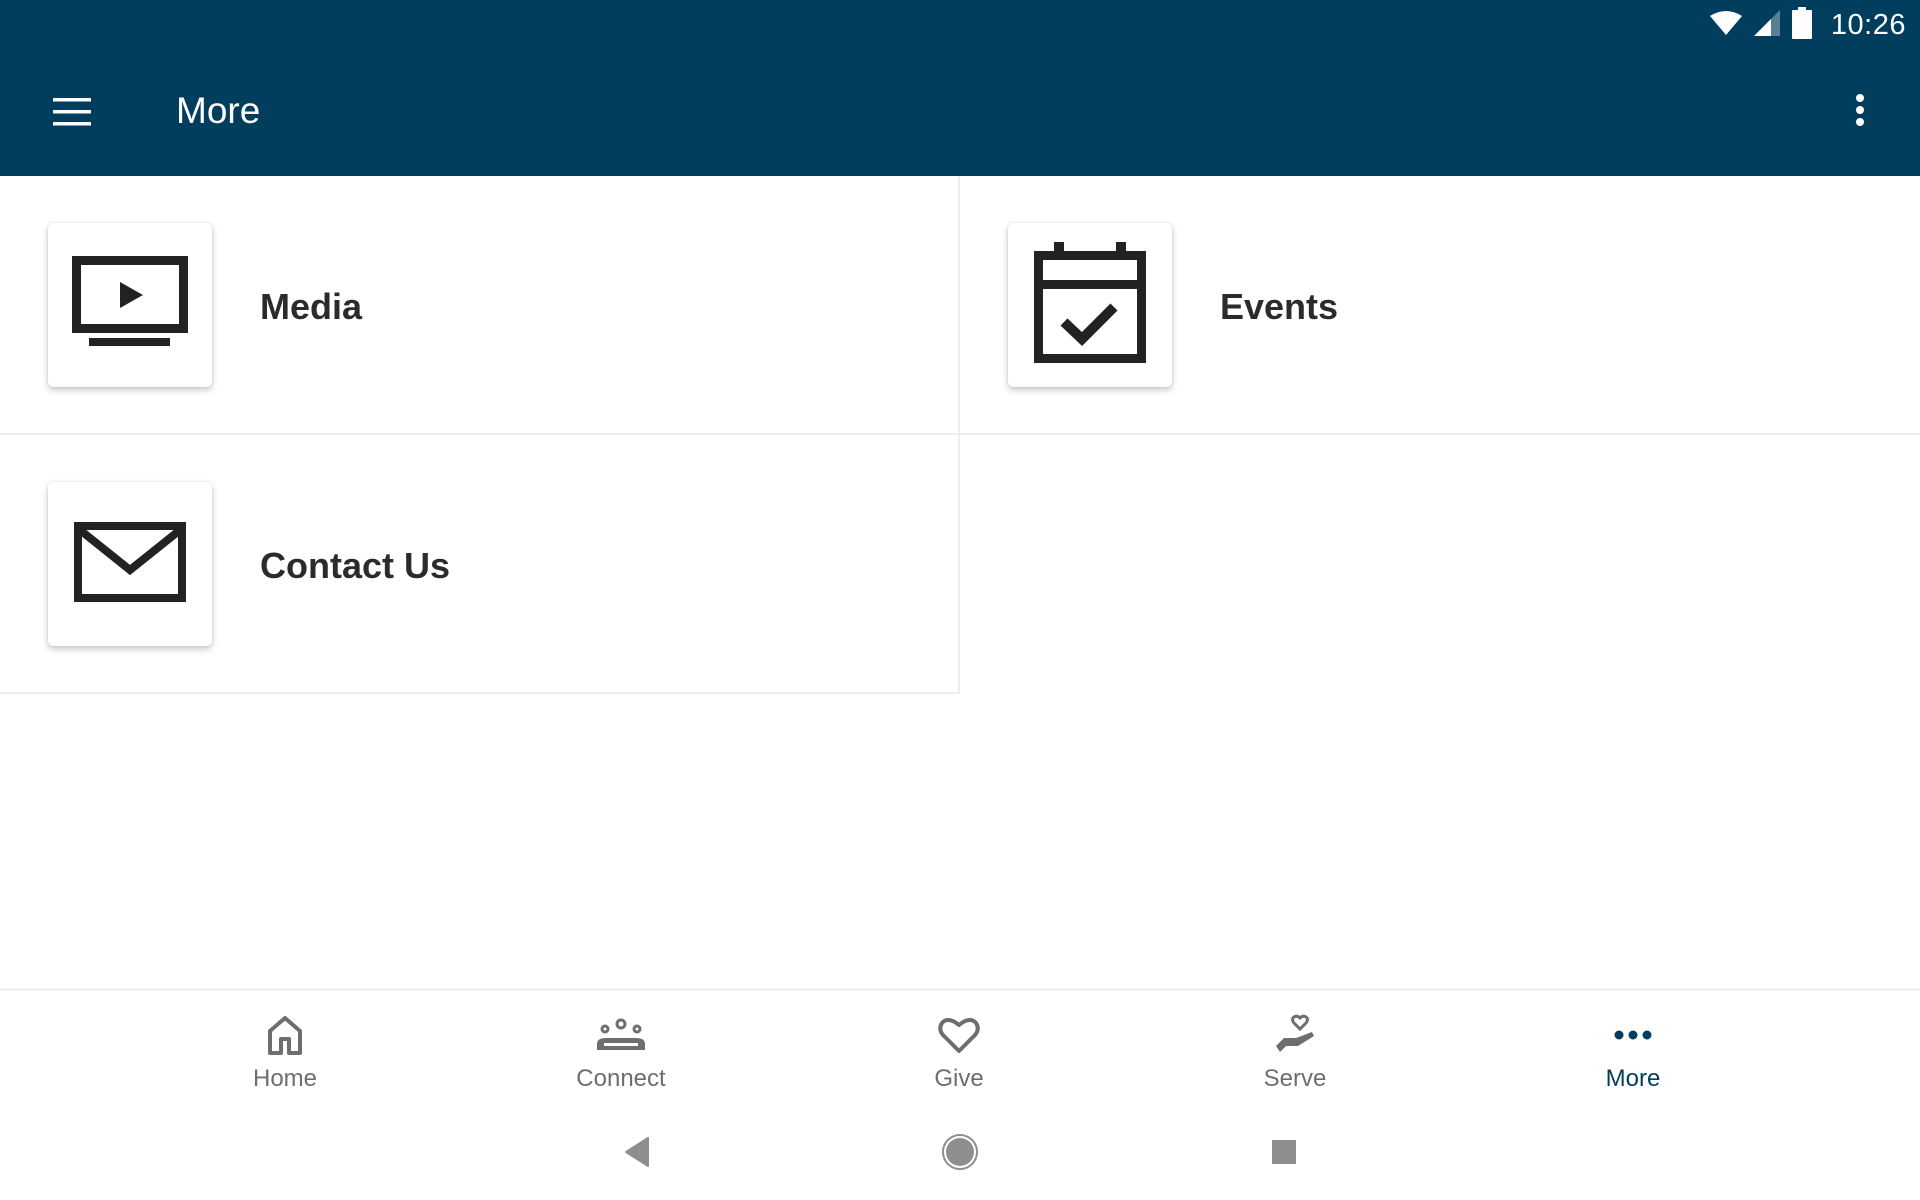  What do you see at coordinates (285, 1078) in the screenshot?
I see `nav-label: Home` at bounding box center [285, 1078].